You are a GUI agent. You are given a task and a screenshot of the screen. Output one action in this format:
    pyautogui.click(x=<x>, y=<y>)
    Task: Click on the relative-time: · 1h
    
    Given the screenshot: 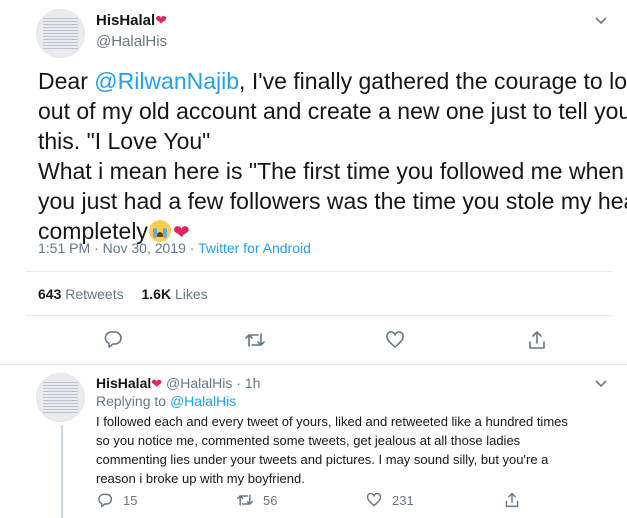 What is the action you would take?
    pyautogui.click(x=246, y=383)
    